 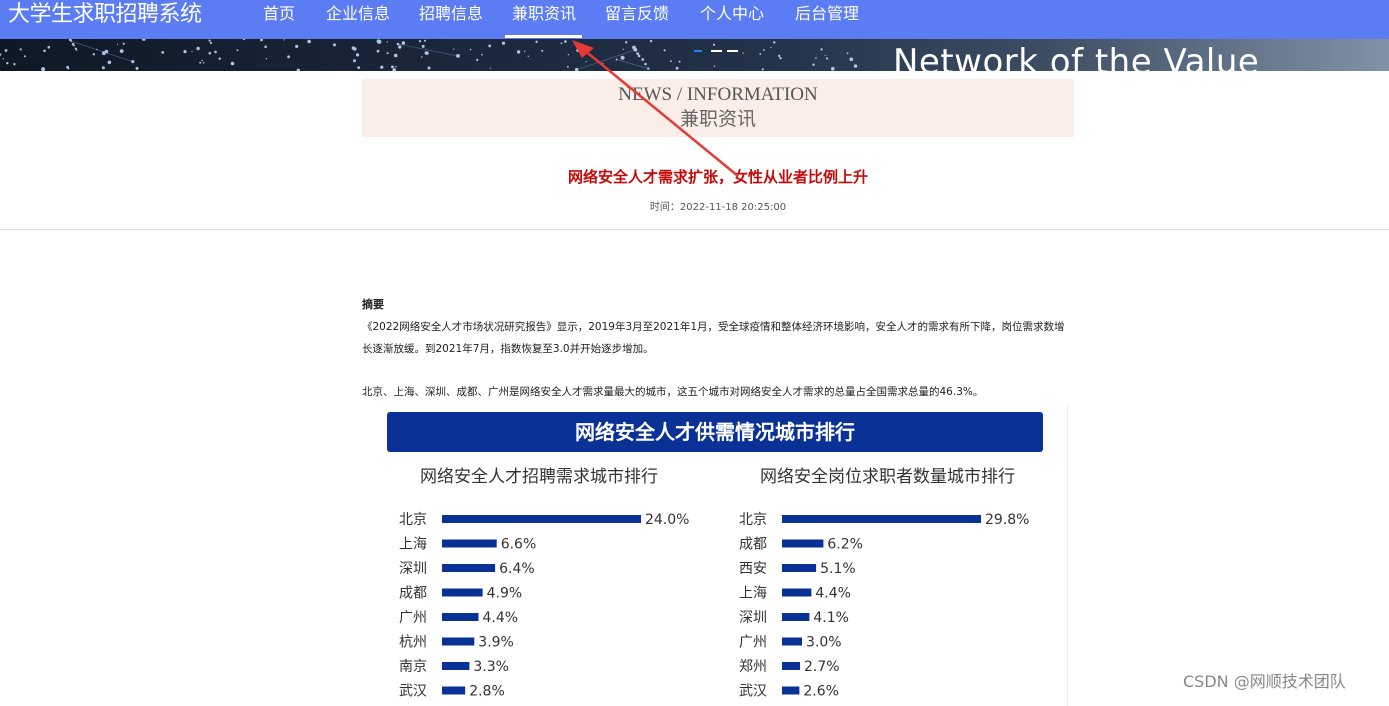 I want to click on value-label: 24.0%, so click(x=667, y=520).